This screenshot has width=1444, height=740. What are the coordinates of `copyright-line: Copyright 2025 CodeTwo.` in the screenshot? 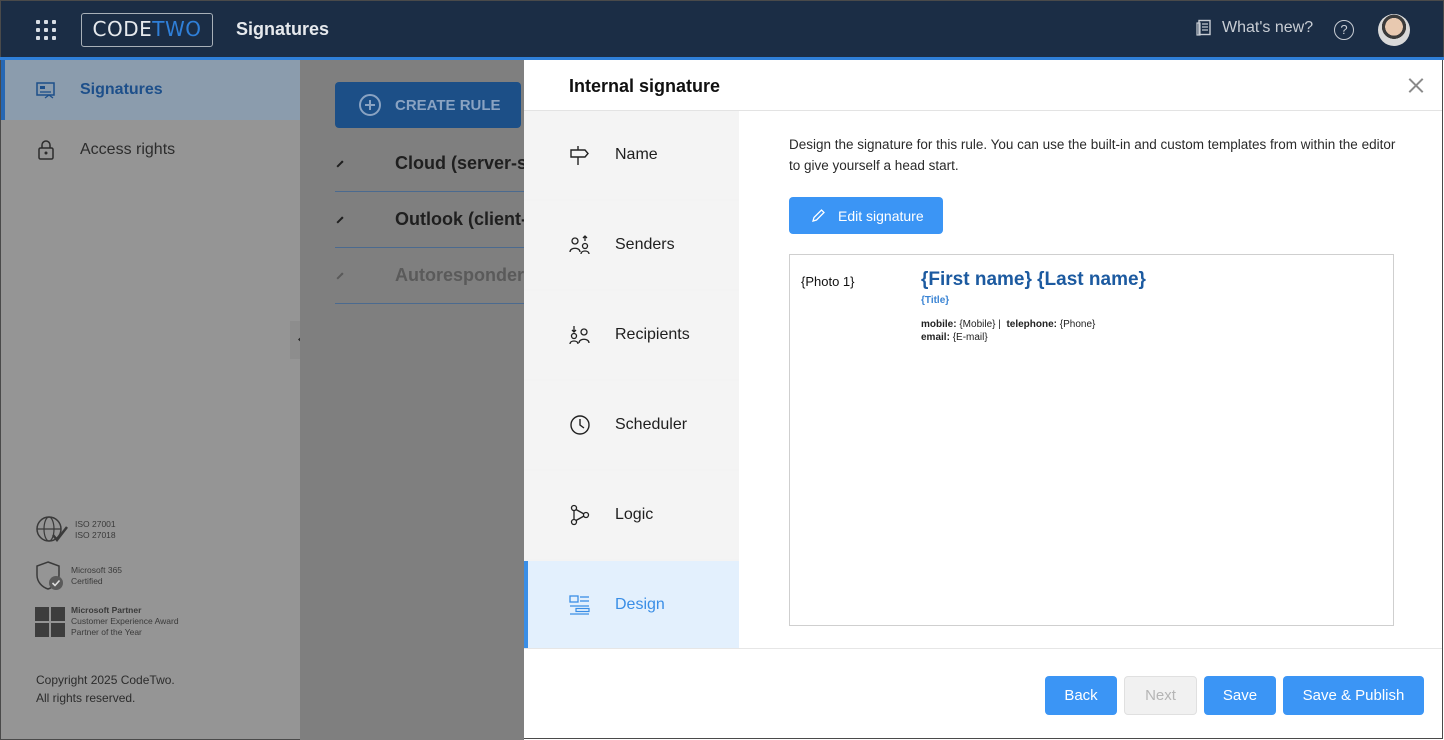 It's located at (105, 680).